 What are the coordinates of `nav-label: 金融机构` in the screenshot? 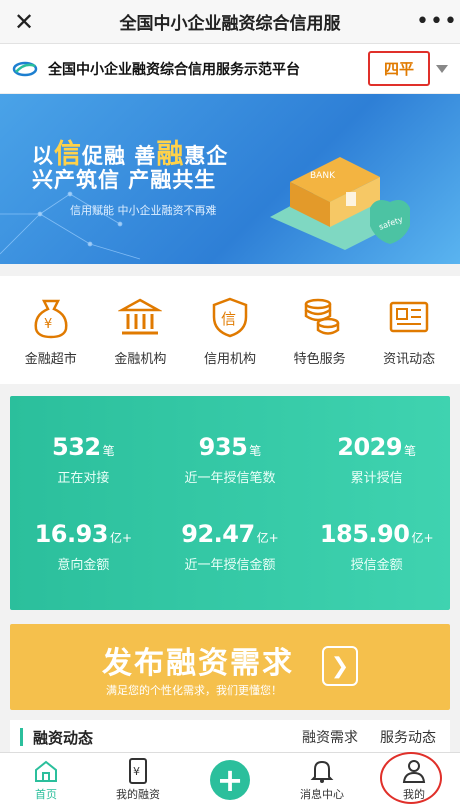 It's located at (140, 359).